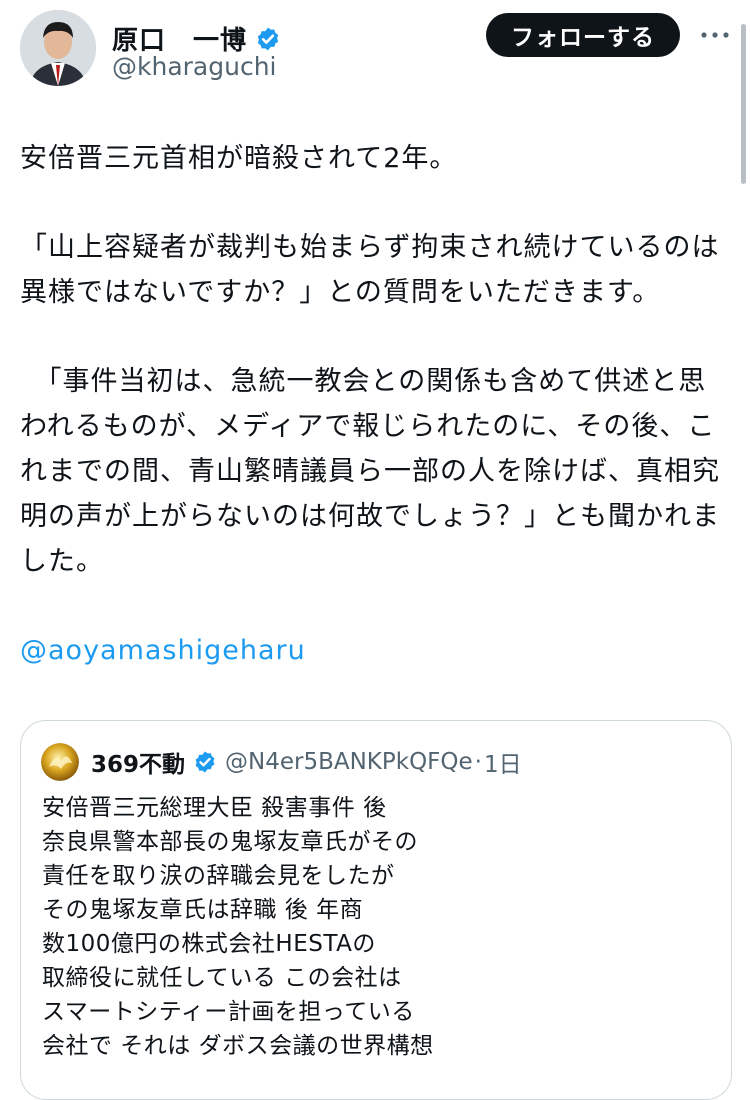 The width and height of the screenshot is (750, 1100). I want to click on tweet-header: 原口 一博 @kharaguchi フォローする, so click(375, 50).